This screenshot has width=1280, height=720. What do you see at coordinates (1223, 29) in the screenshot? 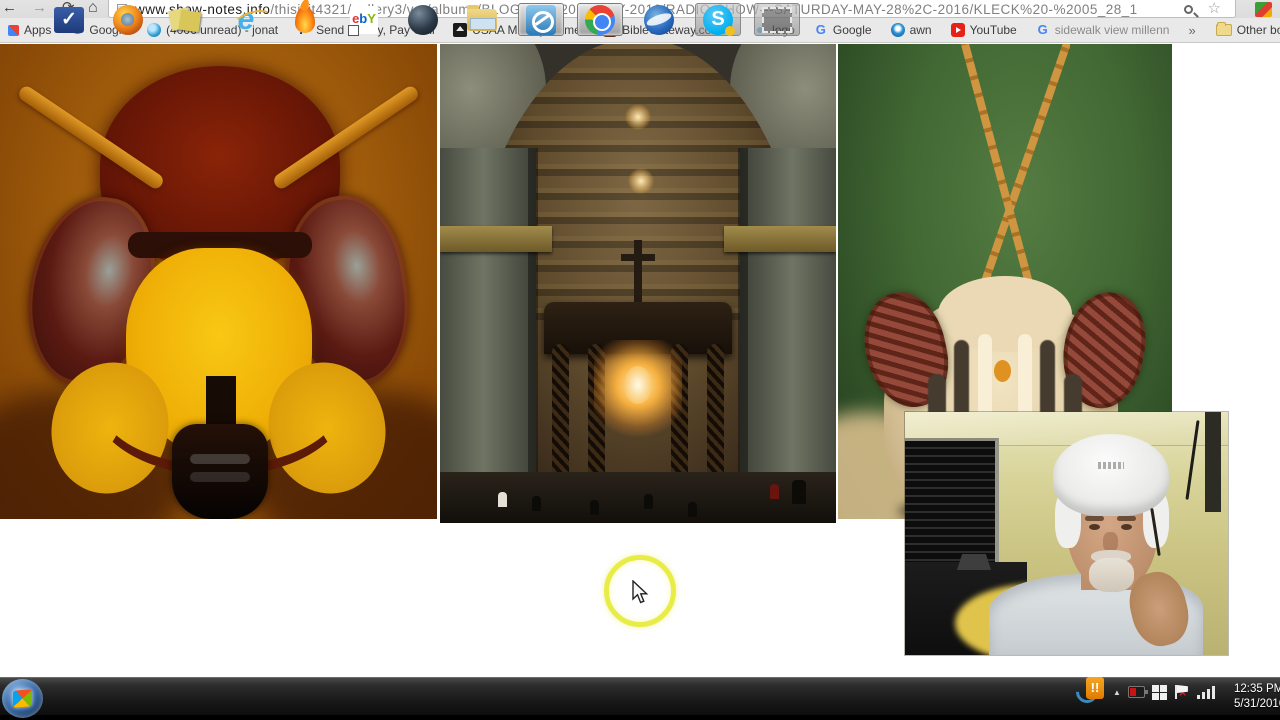
I see `folder-icon` at bounding box center [1223, 29].